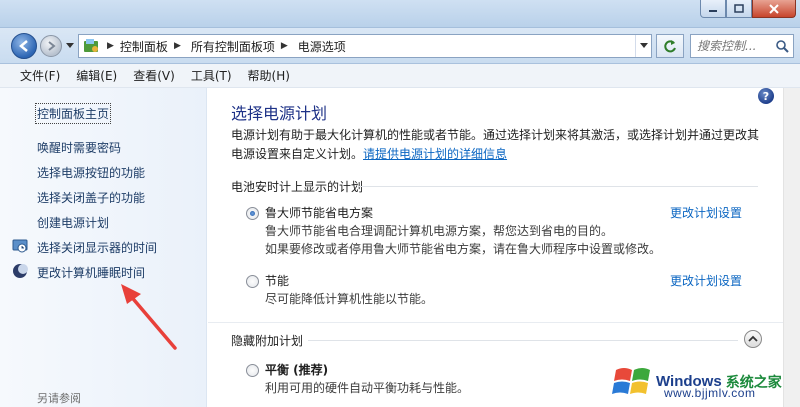 Image resolution: width=800 pixels, height=407 pixels. I want to click on lid-close-link: 选择关闭盖子的功能, so click(91, 197).